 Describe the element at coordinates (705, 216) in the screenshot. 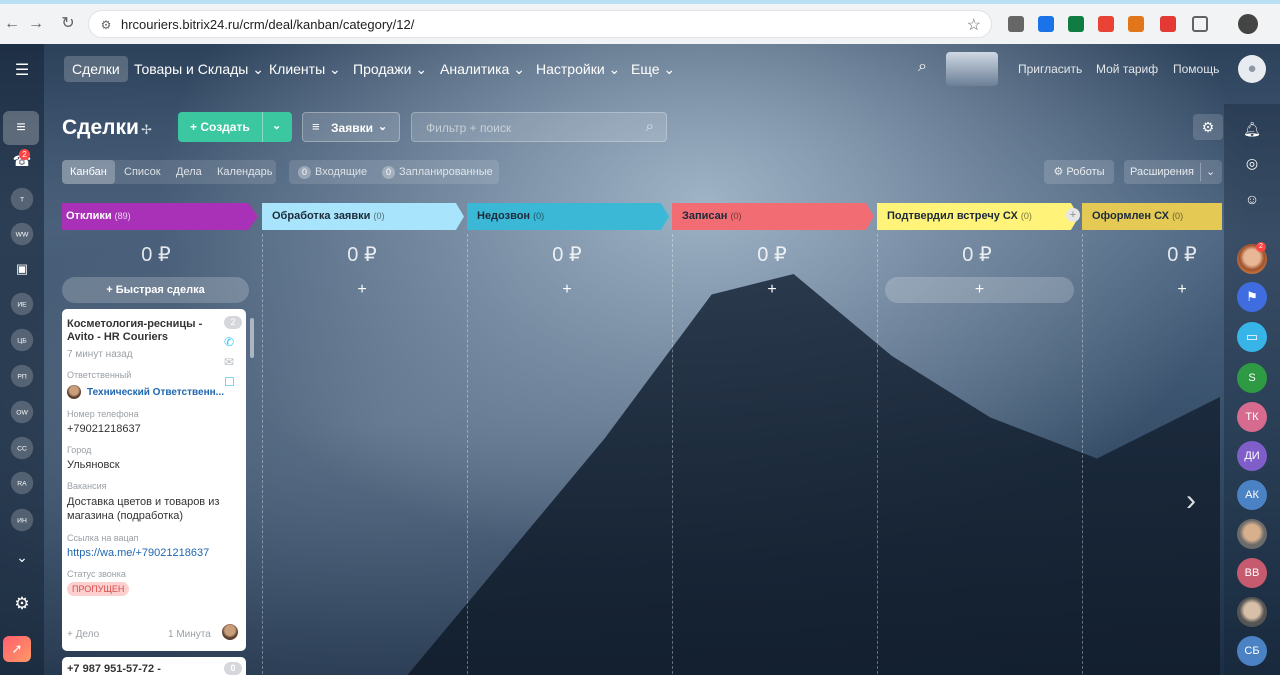

I see `stage-name: Записан` at that location.